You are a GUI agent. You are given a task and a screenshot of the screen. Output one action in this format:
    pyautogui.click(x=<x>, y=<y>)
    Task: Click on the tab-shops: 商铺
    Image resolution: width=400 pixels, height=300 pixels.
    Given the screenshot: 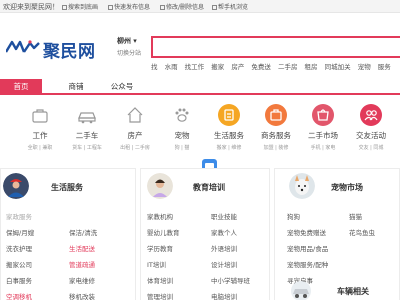 What is the action you would take?
    pyautogui.click(x=76, y=87)
    